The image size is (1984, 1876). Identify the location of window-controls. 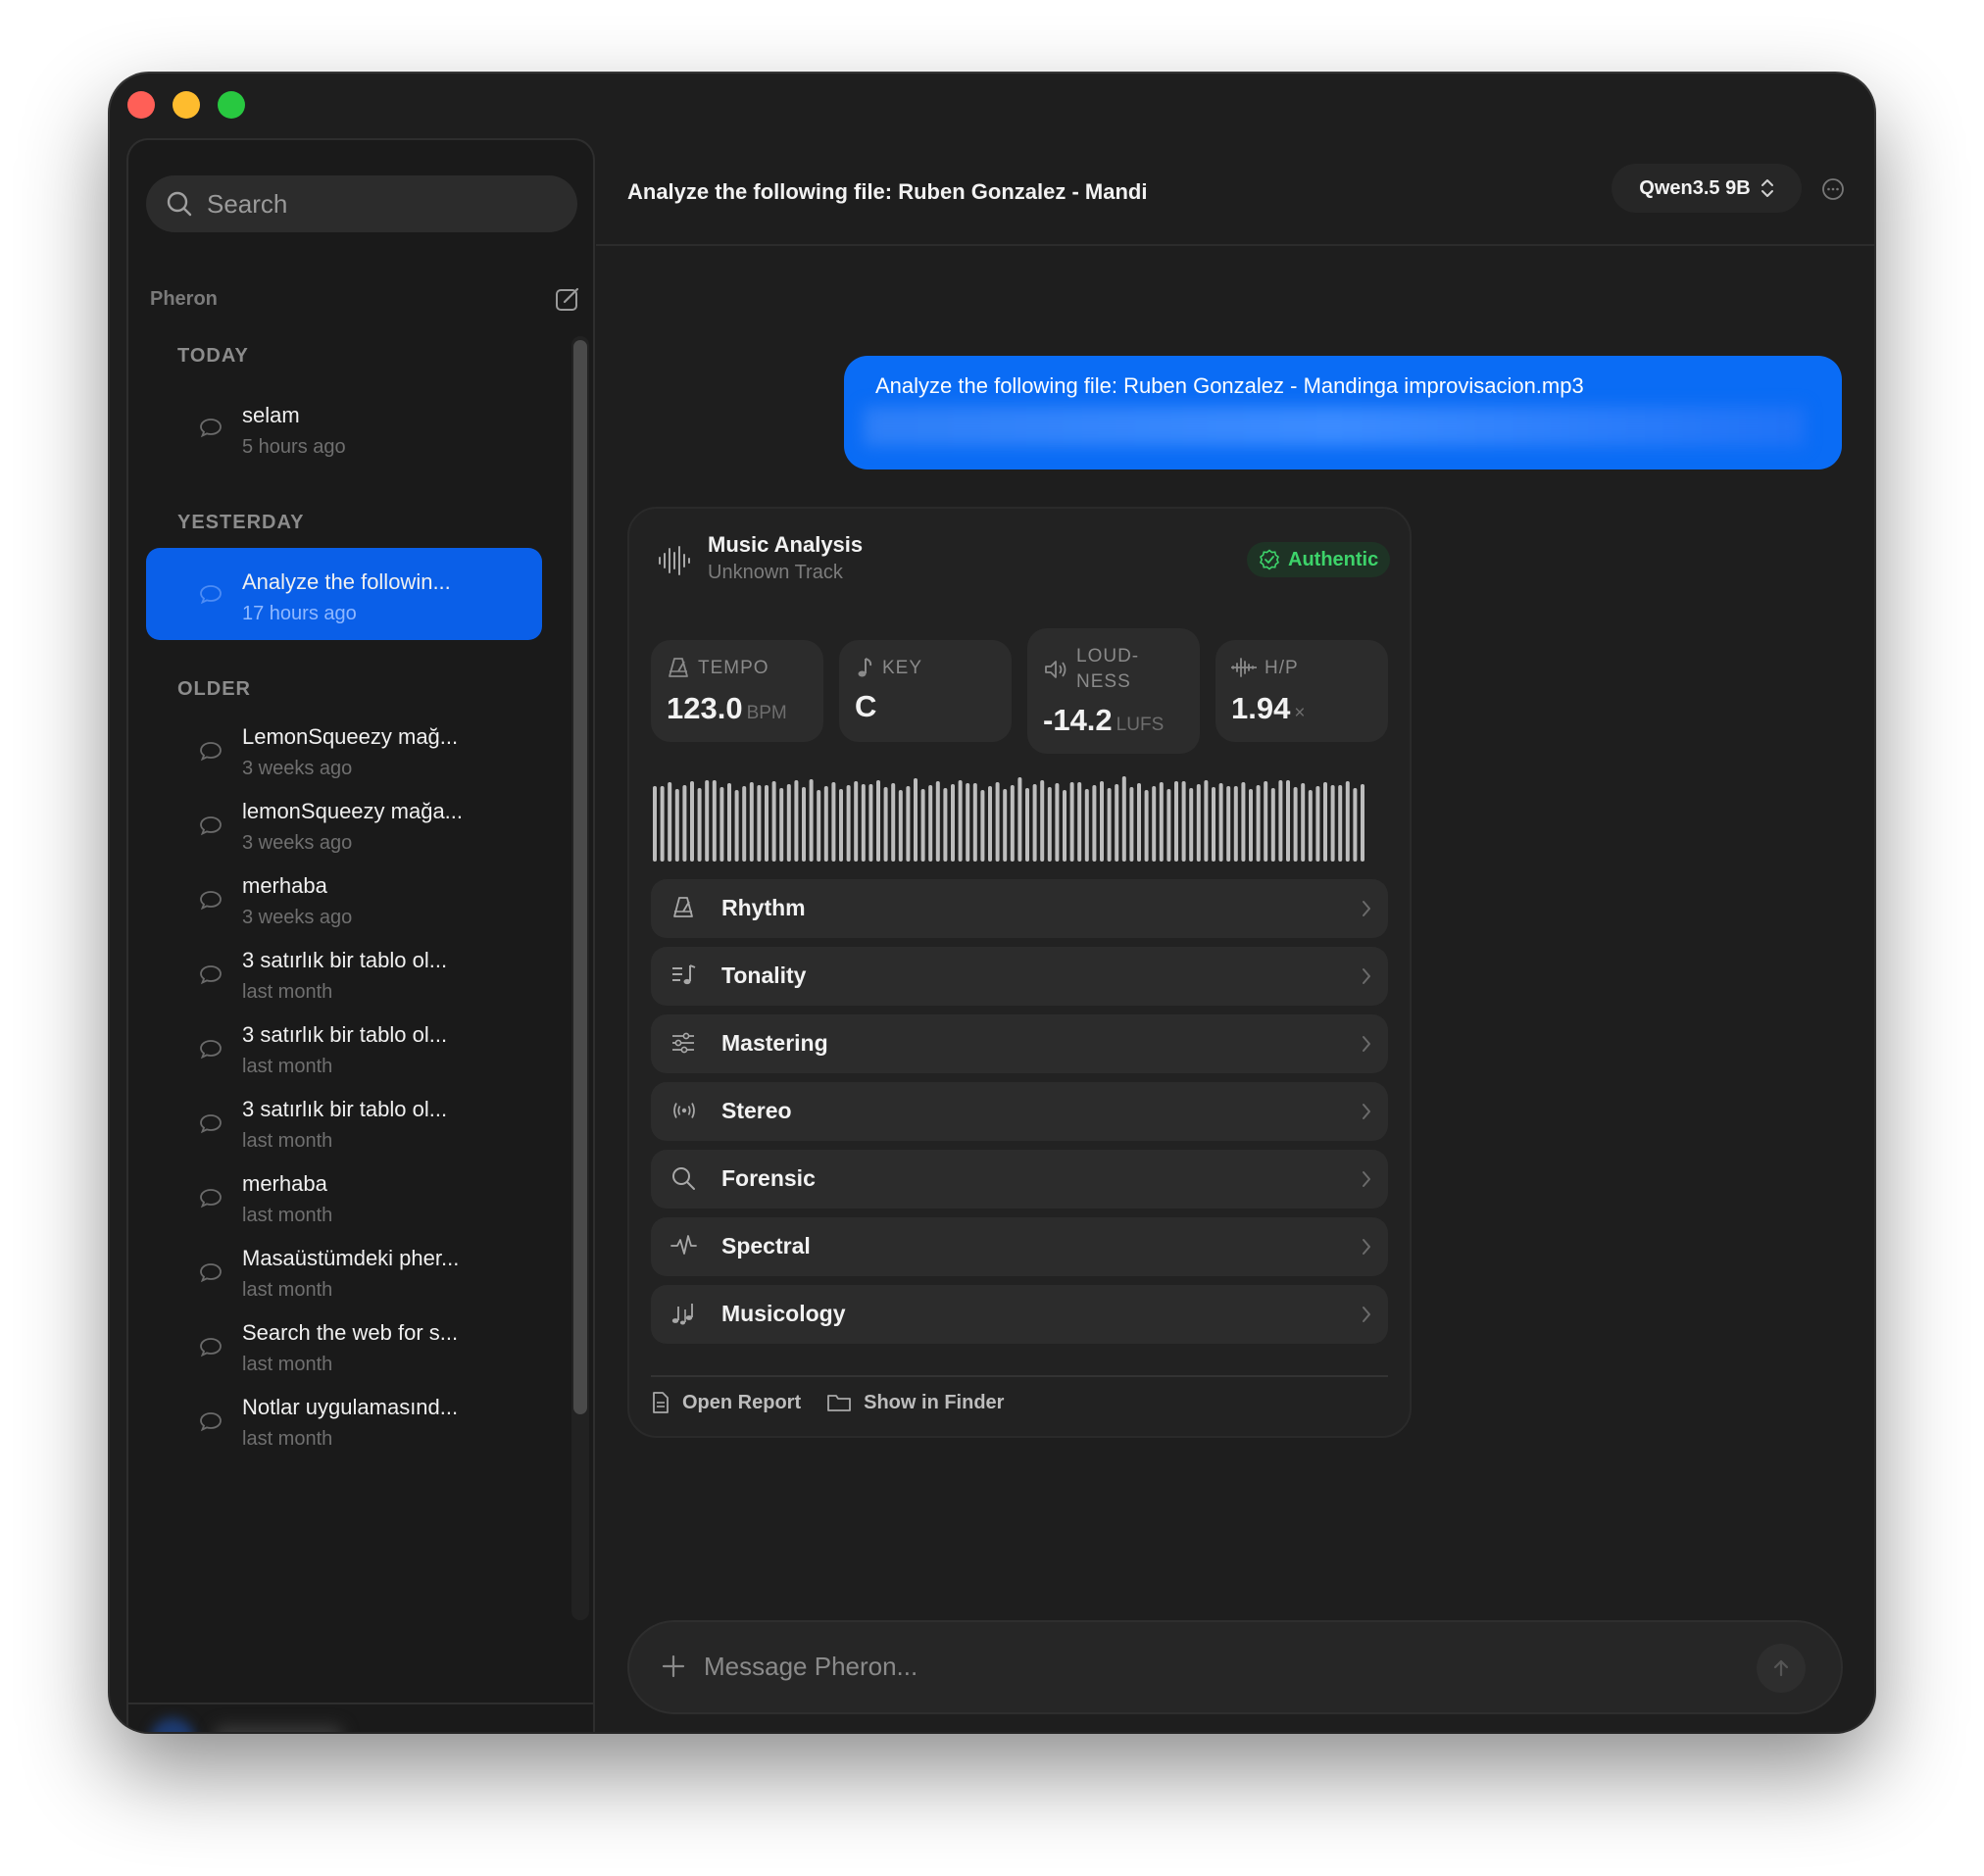
(186, 105).